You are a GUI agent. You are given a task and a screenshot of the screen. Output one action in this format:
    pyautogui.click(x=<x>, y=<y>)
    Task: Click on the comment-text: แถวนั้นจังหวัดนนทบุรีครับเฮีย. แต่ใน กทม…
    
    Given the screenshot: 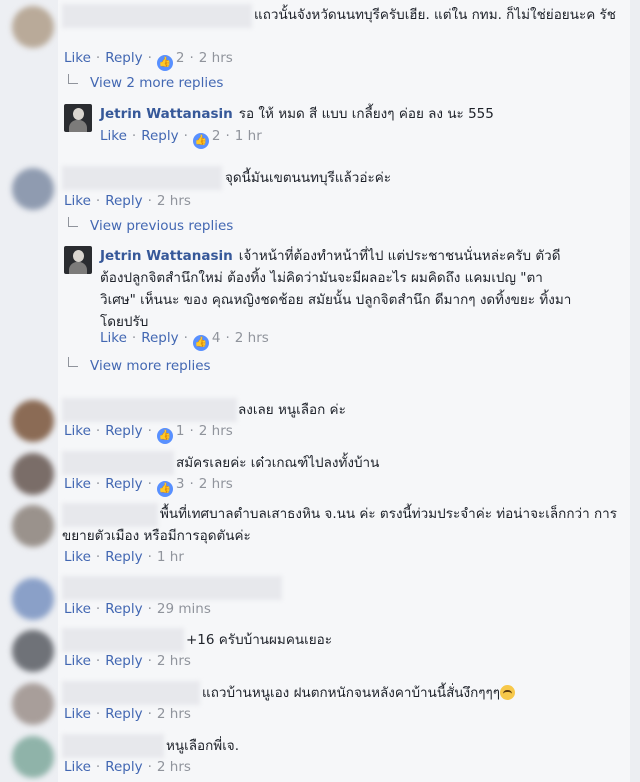 What is the action you would take?
    pyautogui.click(x=435, y=15)
    